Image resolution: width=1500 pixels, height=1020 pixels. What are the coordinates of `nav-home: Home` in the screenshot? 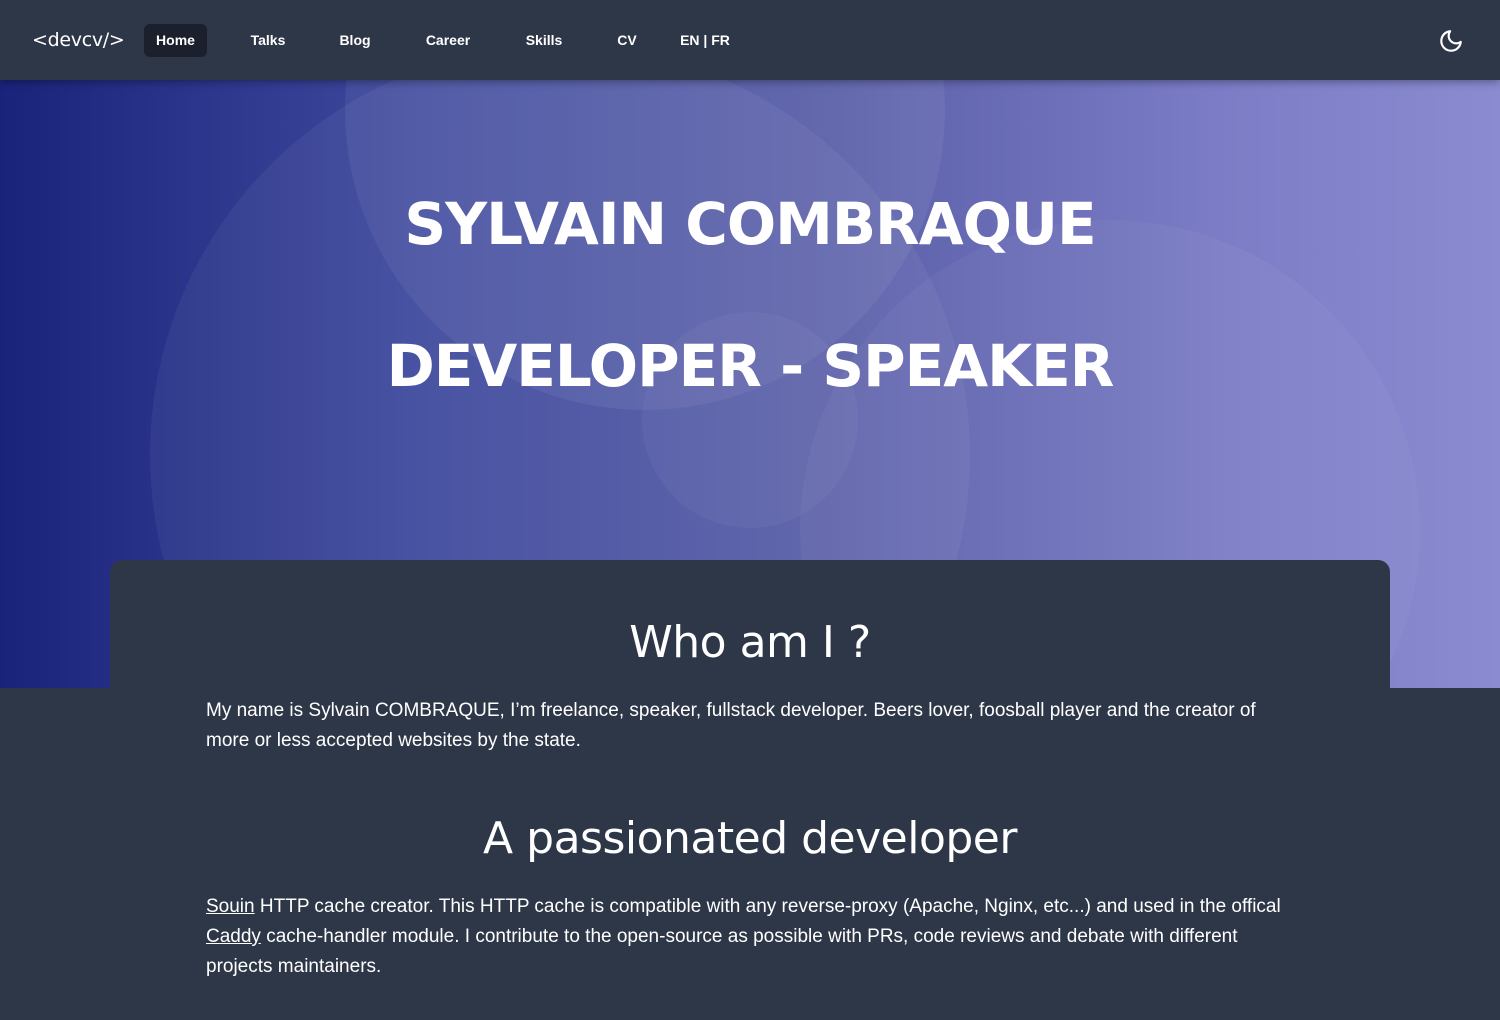 It's located at (175, 40).